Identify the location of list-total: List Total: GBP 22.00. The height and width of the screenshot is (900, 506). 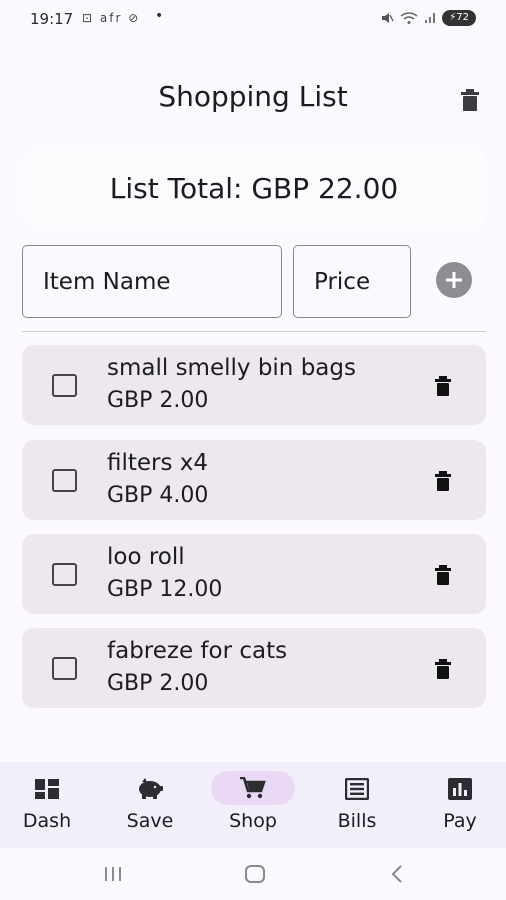
(254, 188).